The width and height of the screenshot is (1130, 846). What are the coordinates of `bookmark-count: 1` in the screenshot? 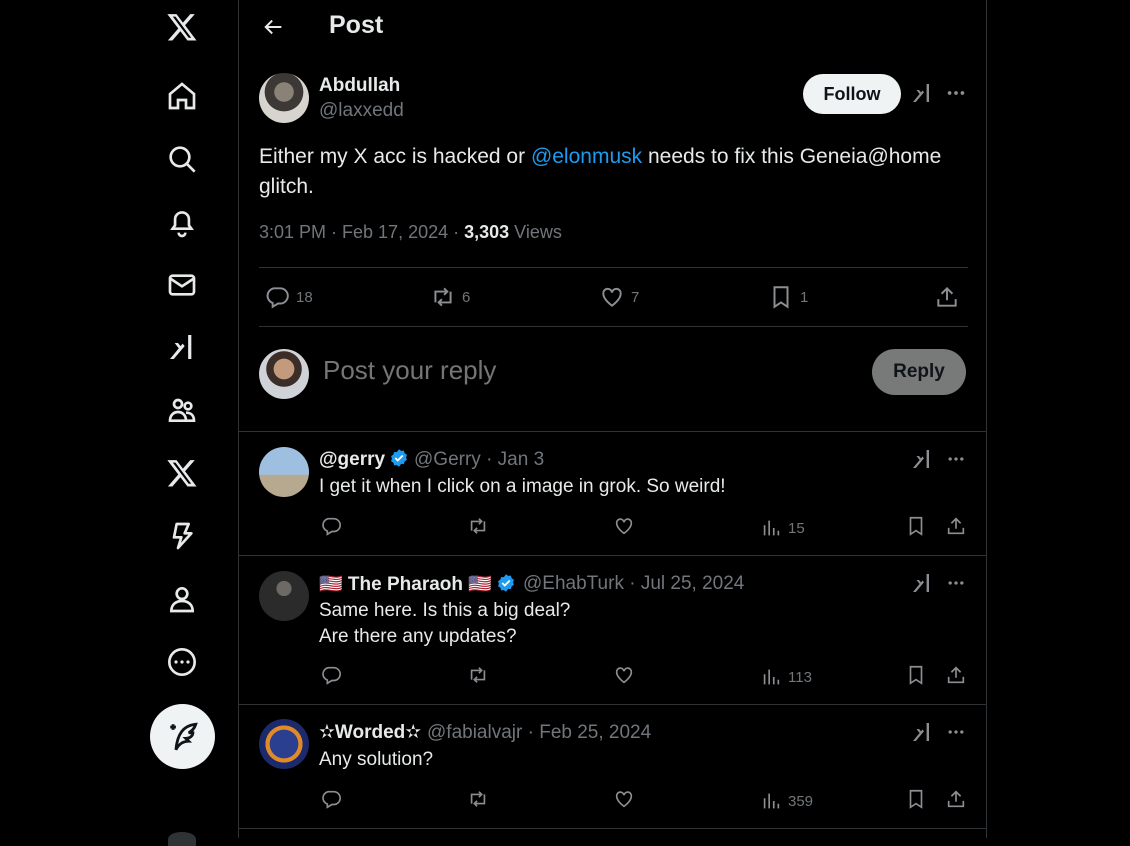 It's located at (804, 297).